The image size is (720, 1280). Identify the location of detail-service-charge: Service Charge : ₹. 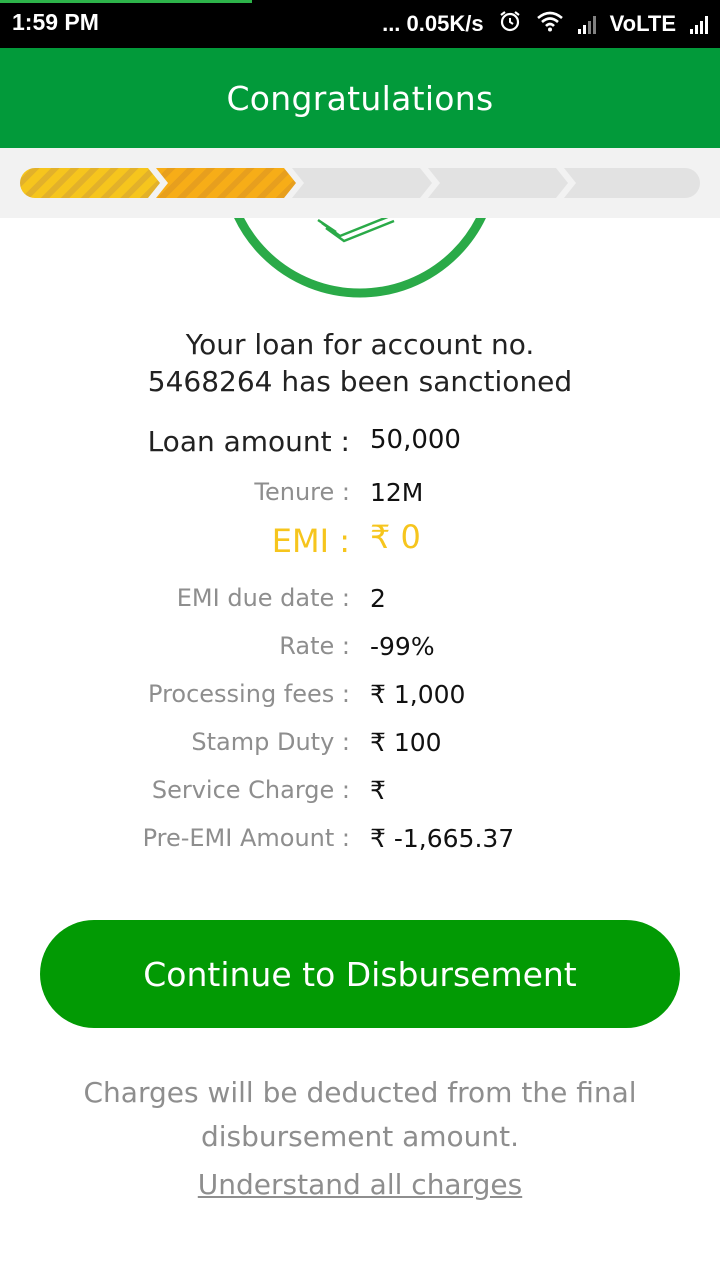
(360, 792).